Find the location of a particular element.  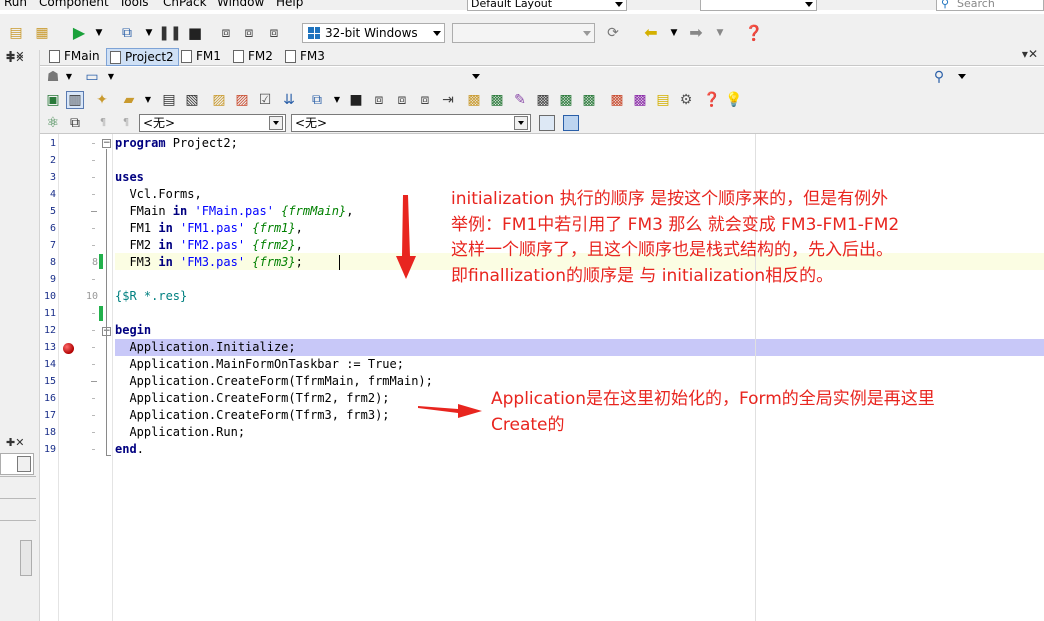

run-to-cursor-icon: ⧈ is located at coordinates (274, 33).